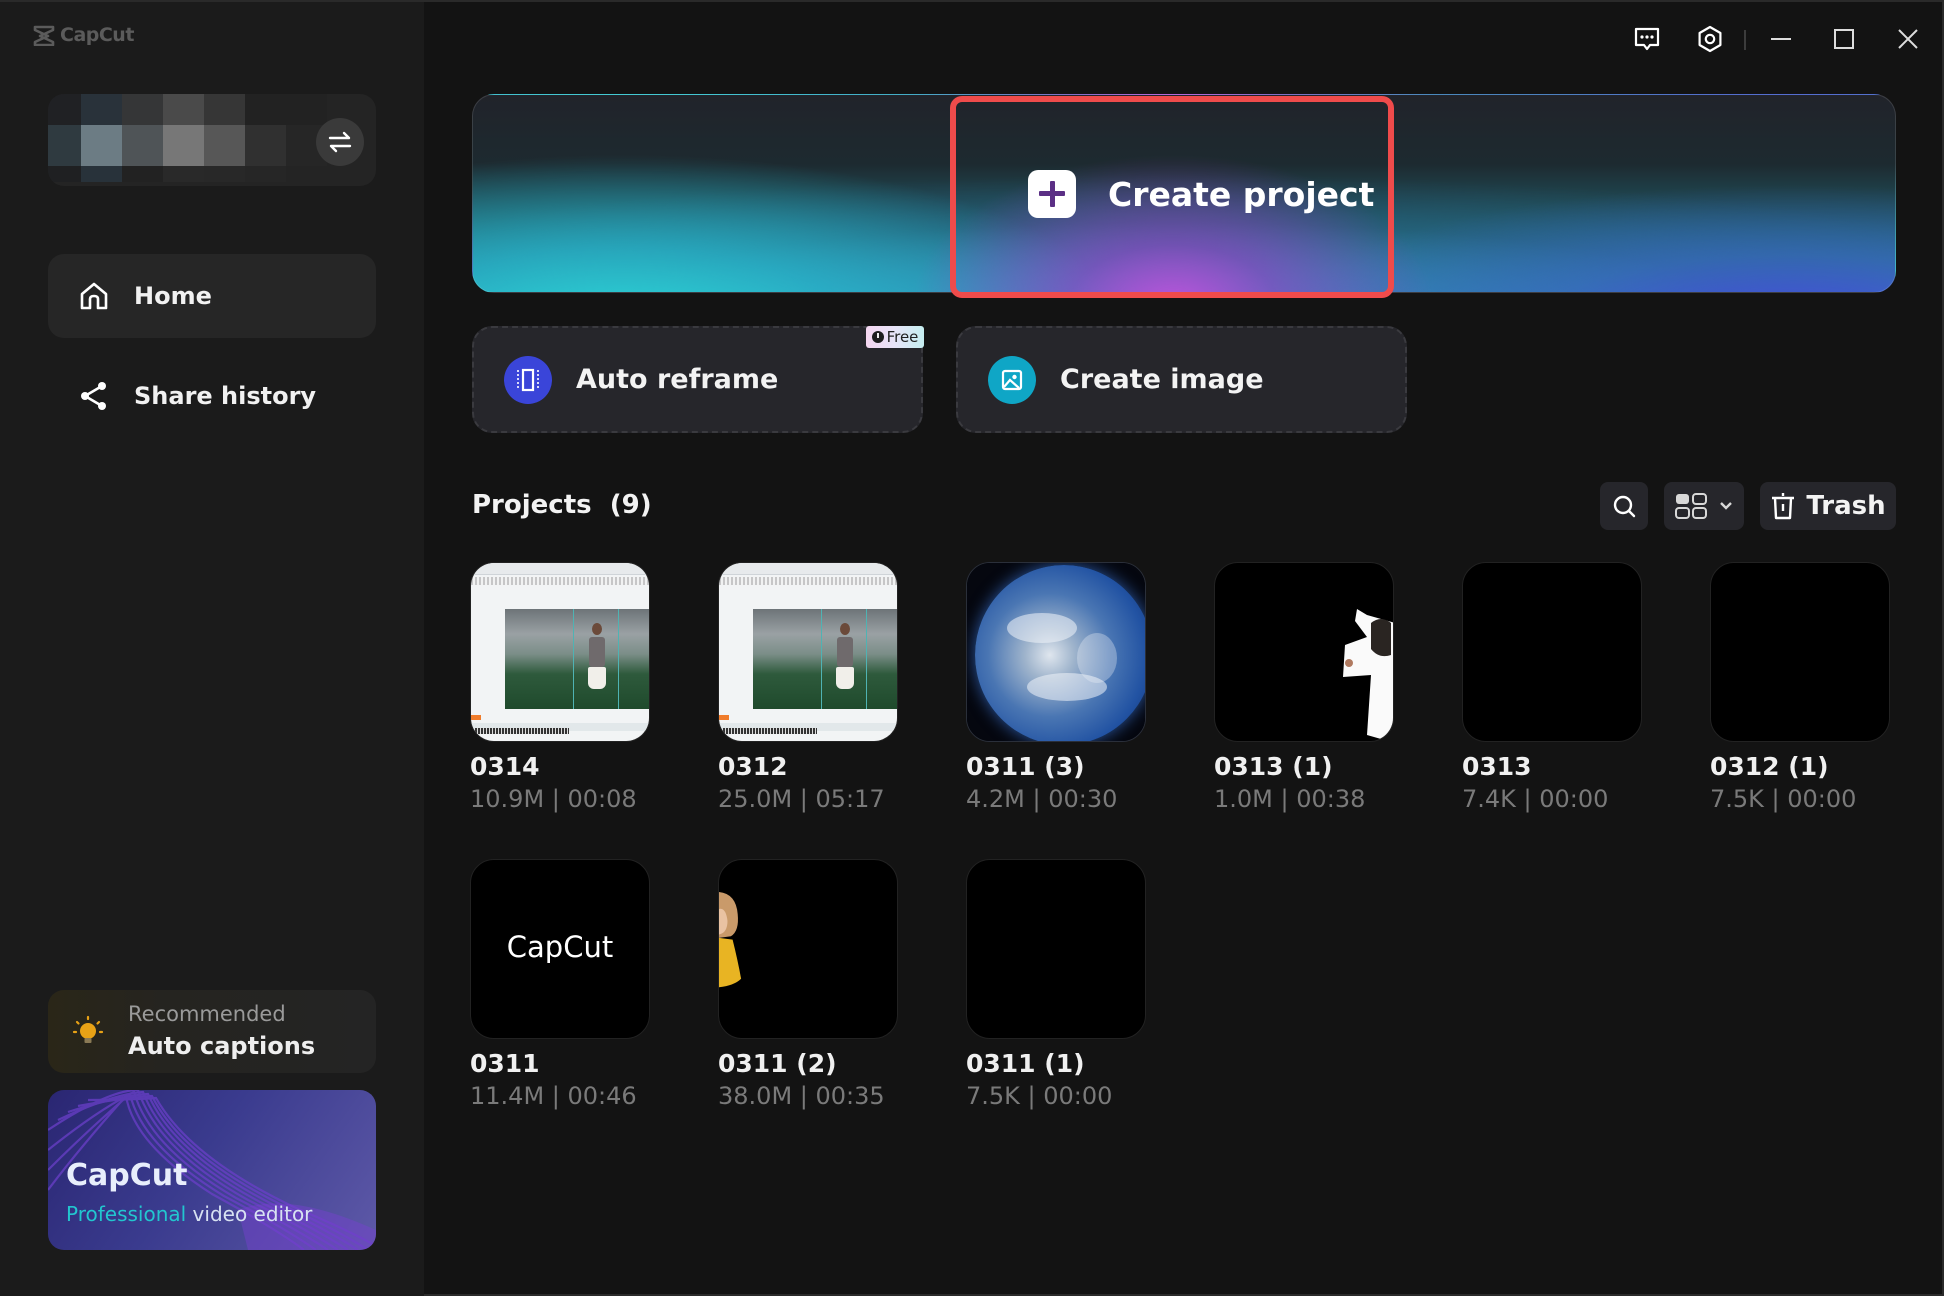 The width and height of the screenshot is (1944, 1296). Describe the element at coordinates (532, 505) in the screenshot. I see `projects-title: Projects` at that location.